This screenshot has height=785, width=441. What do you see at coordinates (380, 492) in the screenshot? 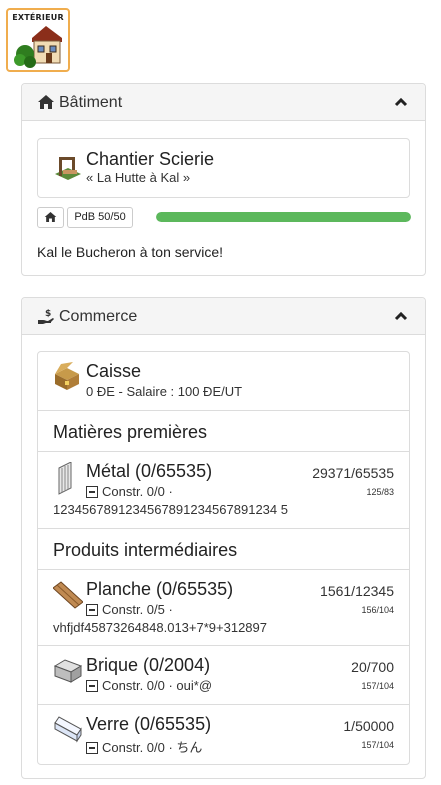
I see `item-quantity-small: 125/83` at bounding box center [380, 492].